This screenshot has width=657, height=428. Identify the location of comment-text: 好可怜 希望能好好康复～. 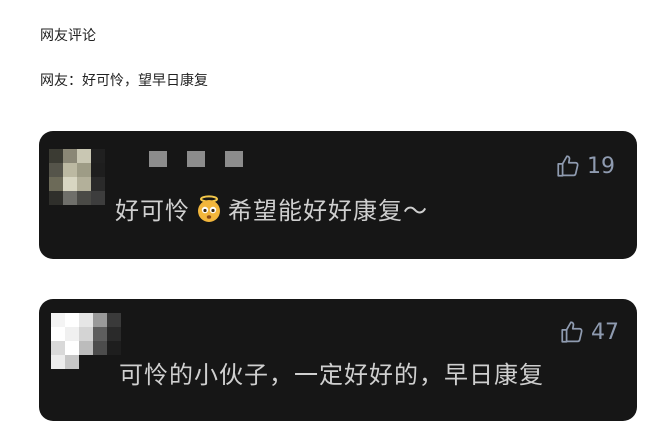
(271, 208).